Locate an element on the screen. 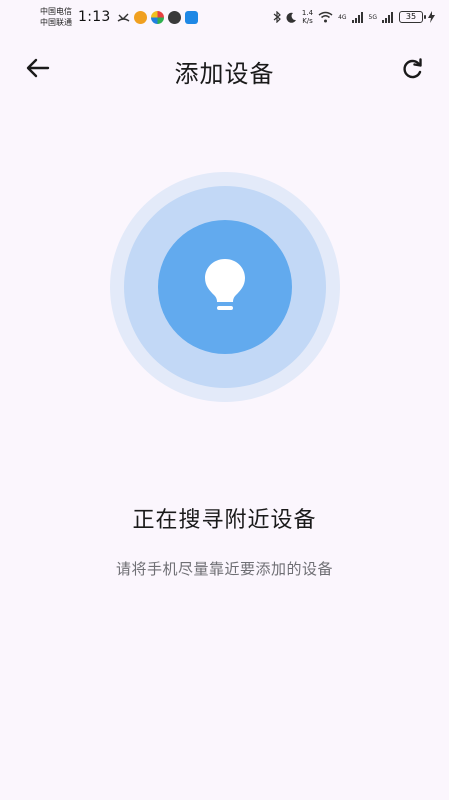 This screenshot has width=449, height=800. message-app-icon is located at coordinates (191, 17).